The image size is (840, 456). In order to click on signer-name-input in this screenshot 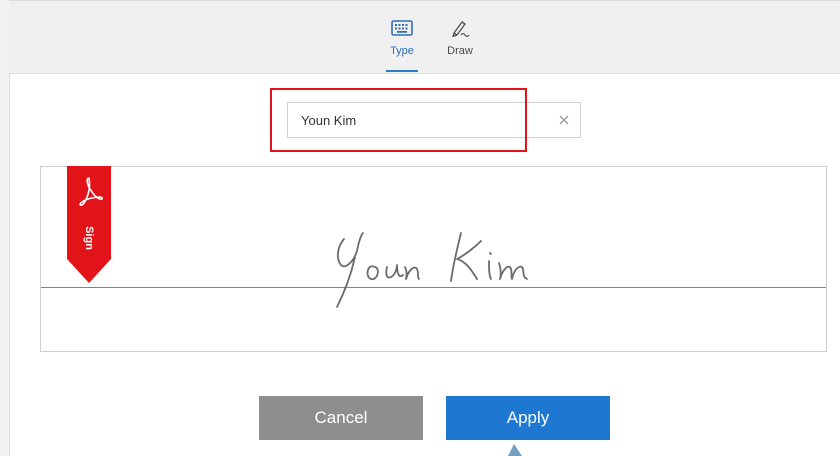, I will do `click(418, 120)`.